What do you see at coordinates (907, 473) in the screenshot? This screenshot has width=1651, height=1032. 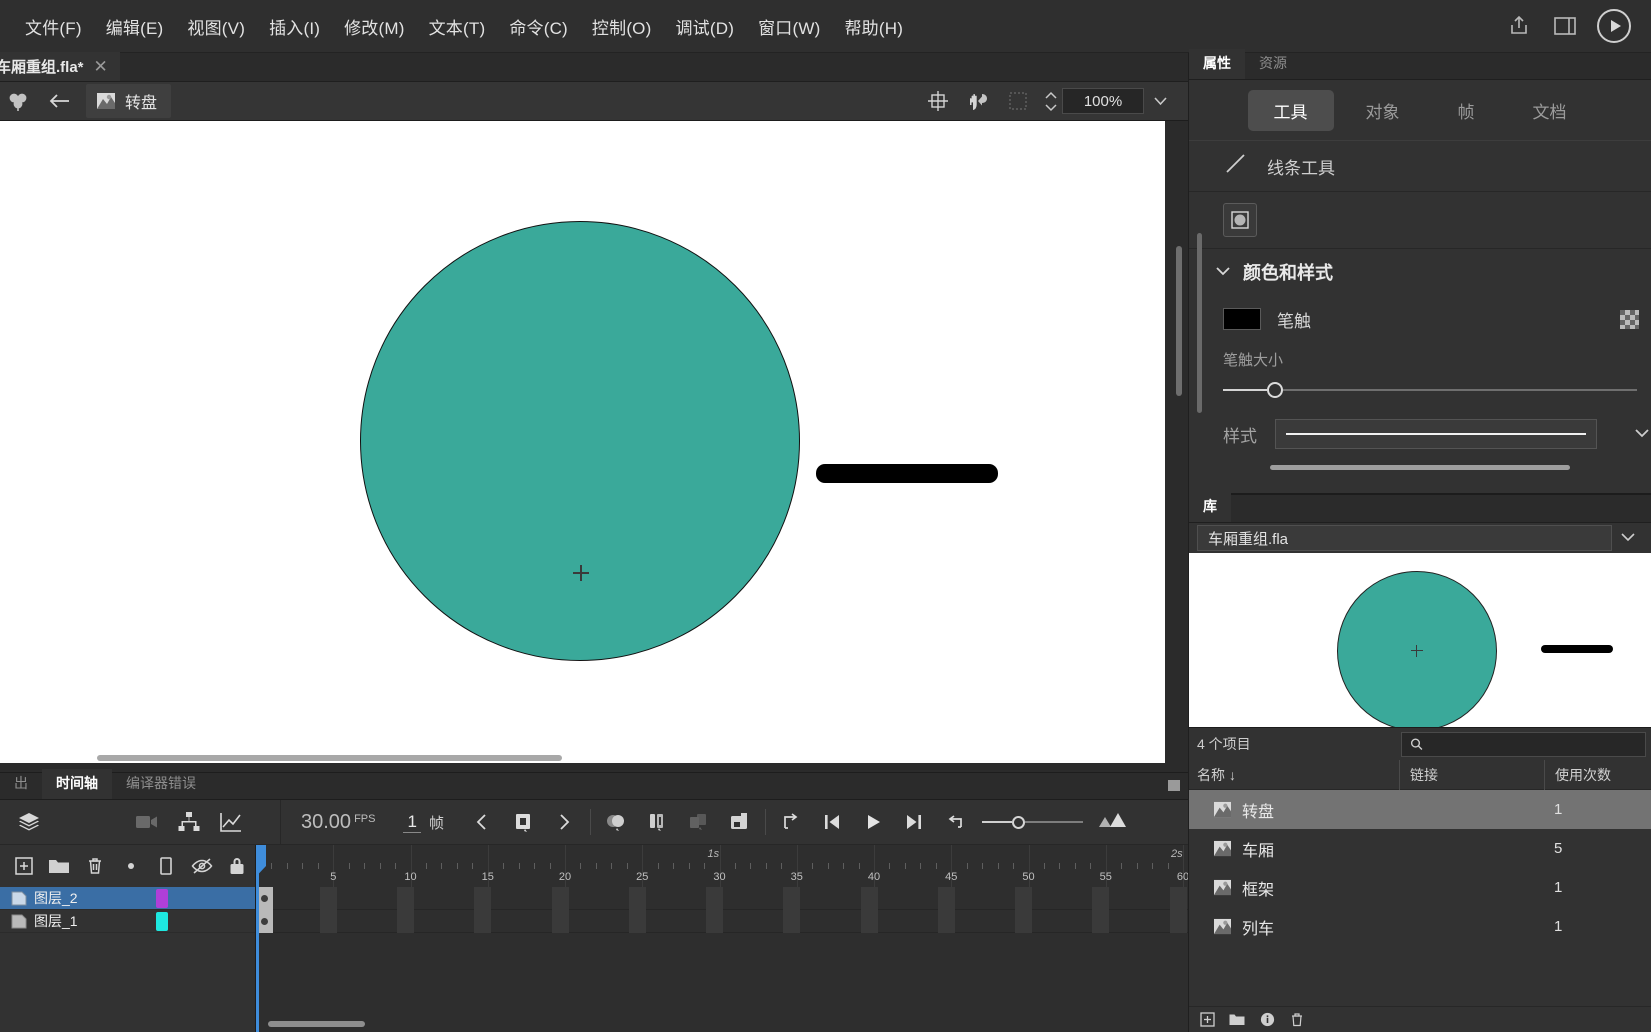 I see `black-bar-shape` at bounding box center [907, 473].